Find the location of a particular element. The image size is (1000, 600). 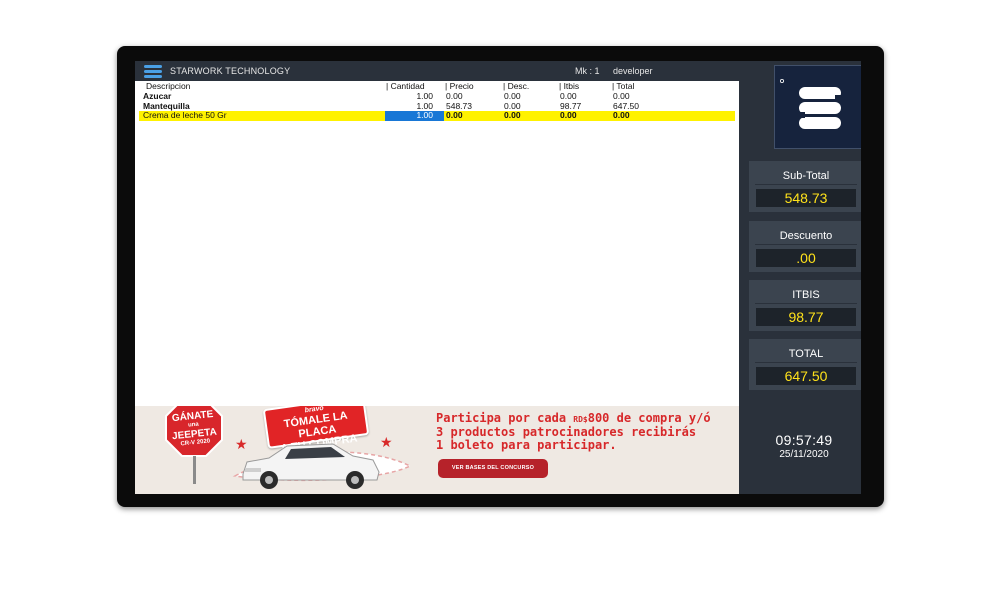

brand-name: STARWORK TECHNOLOGY is located at coordinates (230, 71).